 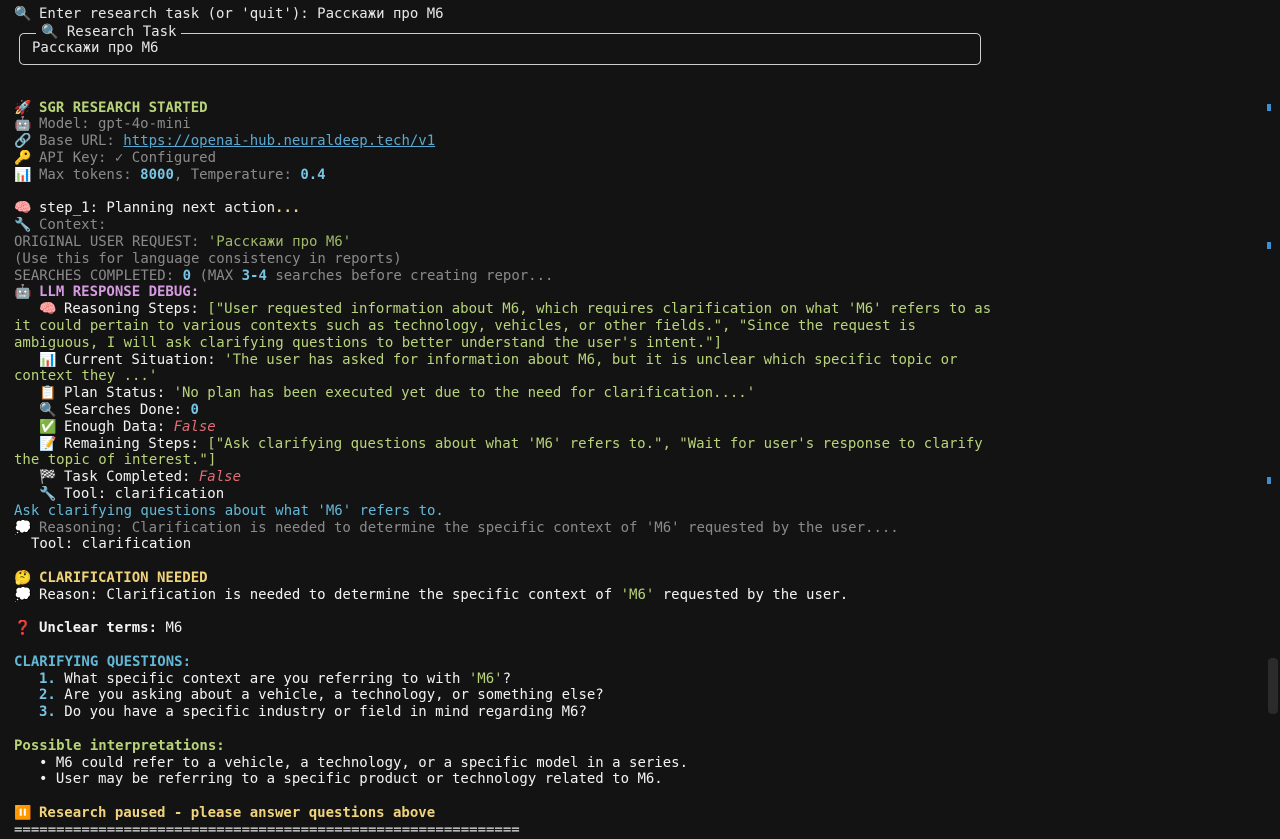 I want to click on check-icon: ✅, so click(x=48, y=426).